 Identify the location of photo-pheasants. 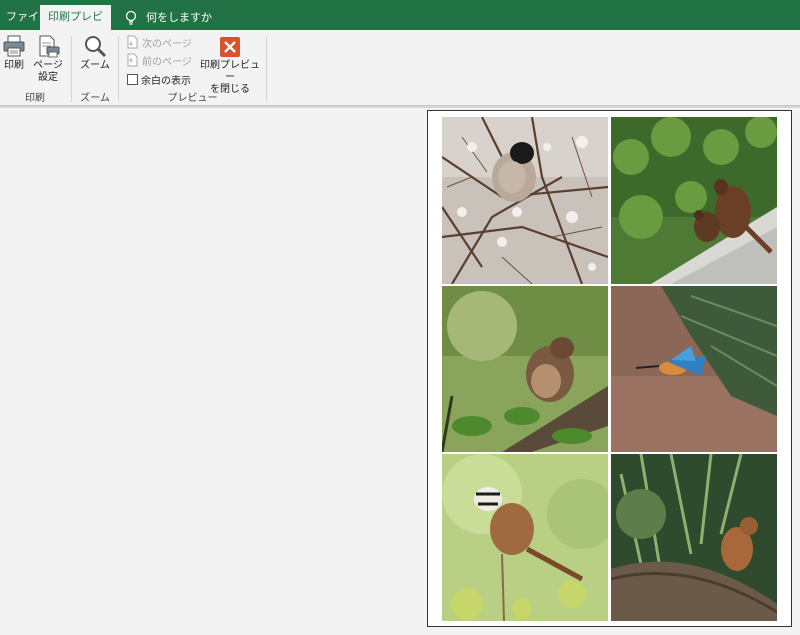
(694, 200).